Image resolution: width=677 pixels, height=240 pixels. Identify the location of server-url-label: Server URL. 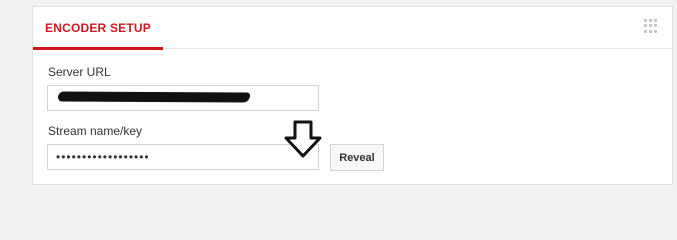
(79, 72).